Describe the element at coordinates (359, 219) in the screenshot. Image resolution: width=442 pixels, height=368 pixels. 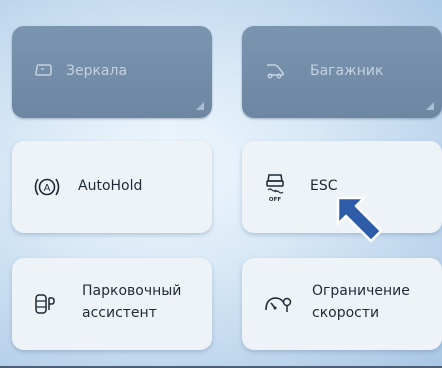
I see `arrow-pointer-icon` at that location.